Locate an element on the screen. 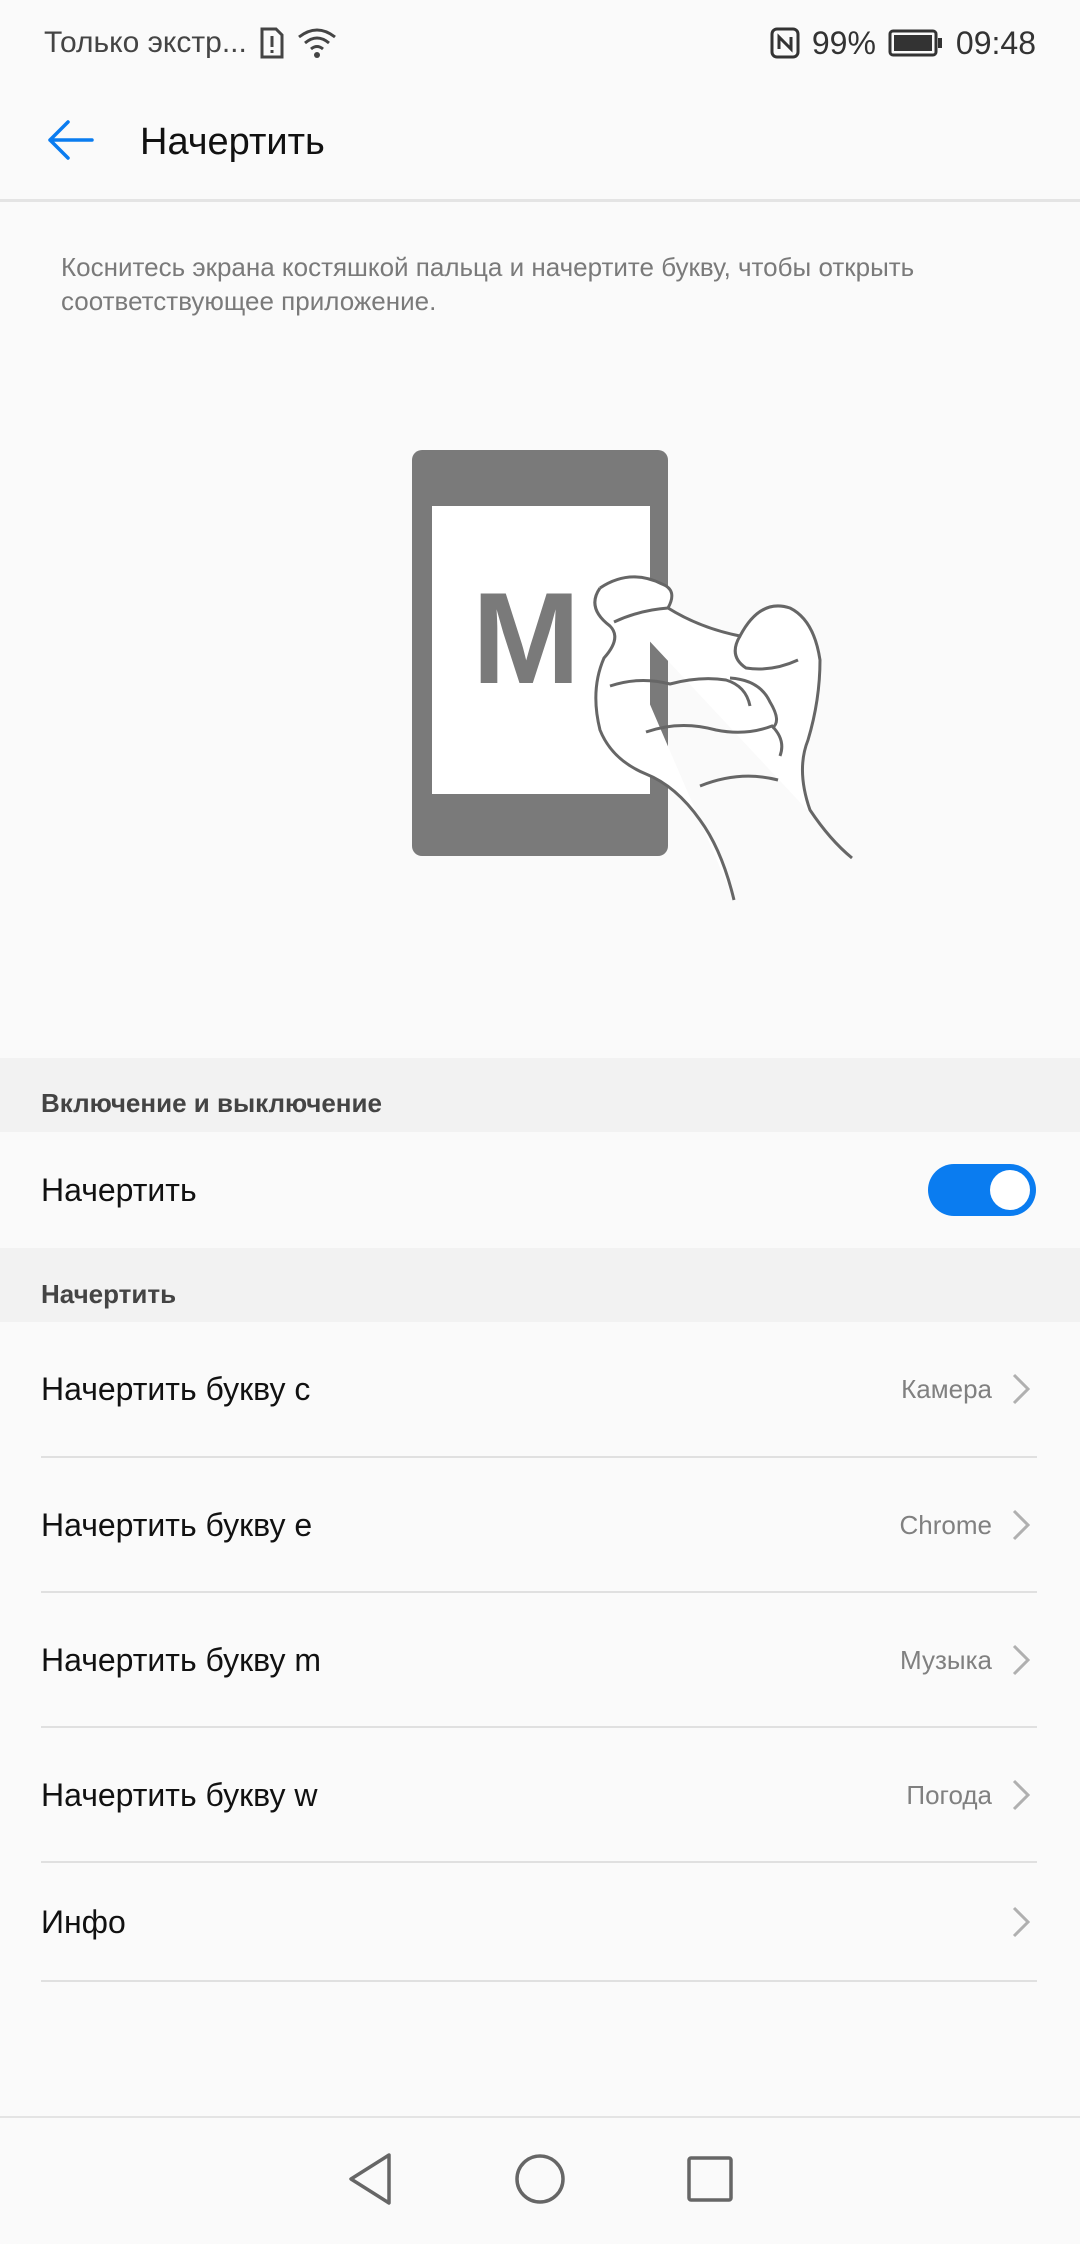 The height and width of the screenshot is (2244, 1080). nfc-icon is located at coordinates (785, 43).